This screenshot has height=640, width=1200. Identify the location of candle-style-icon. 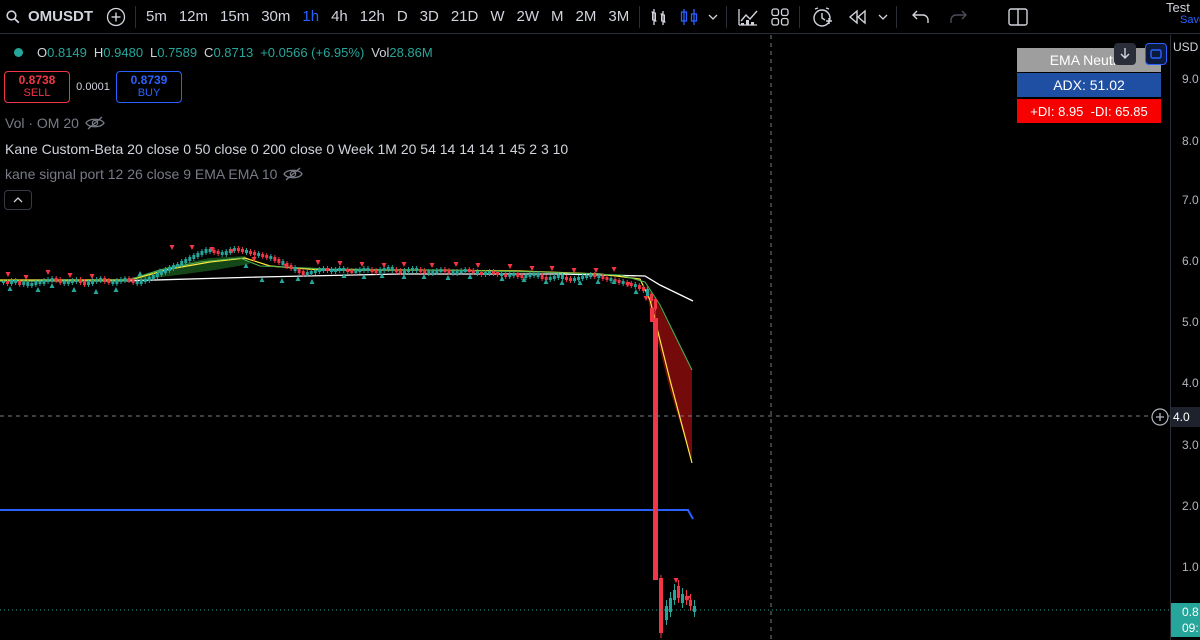
(689, 17).